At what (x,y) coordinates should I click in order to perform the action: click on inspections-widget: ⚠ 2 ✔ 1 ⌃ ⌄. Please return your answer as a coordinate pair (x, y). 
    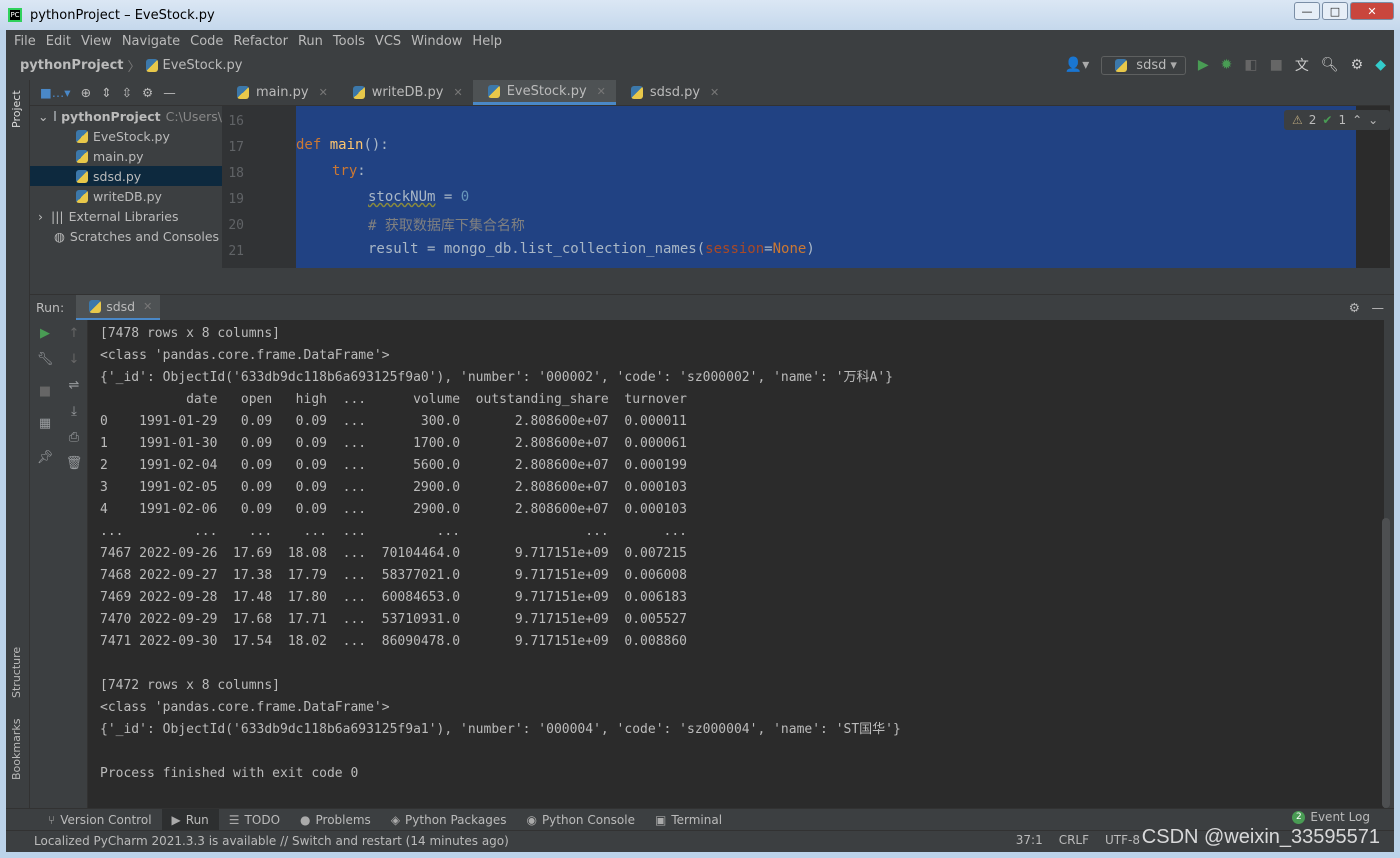
    Looking at the image, I should click on (1337, 120).